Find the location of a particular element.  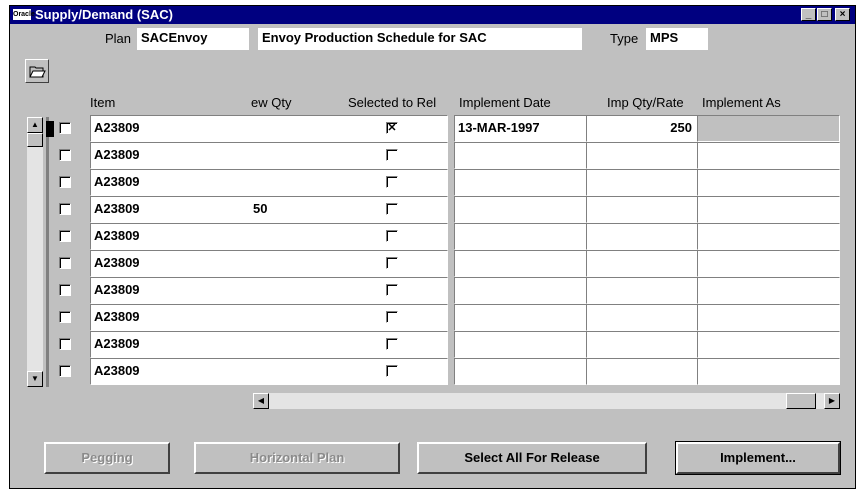

scroll-left-button: ◀ is located at coordinates (261, 401).